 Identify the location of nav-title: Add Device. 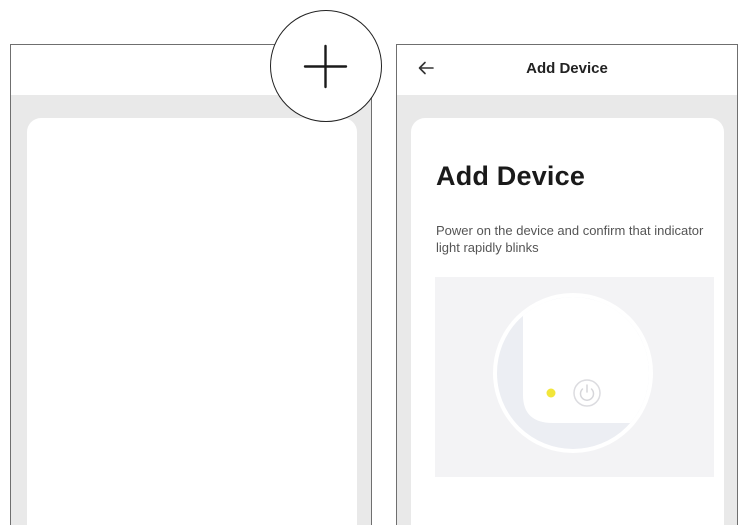
(567, 68).